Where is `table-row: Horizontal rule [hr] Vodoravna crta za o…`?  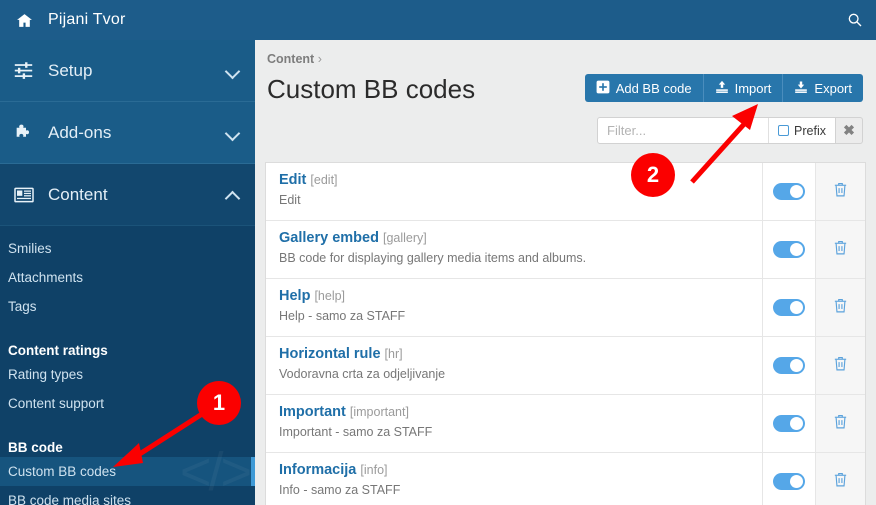
table-row: Horizontal rule [hr] Vodoravna crta za o… is located at coordinates (565, 366).